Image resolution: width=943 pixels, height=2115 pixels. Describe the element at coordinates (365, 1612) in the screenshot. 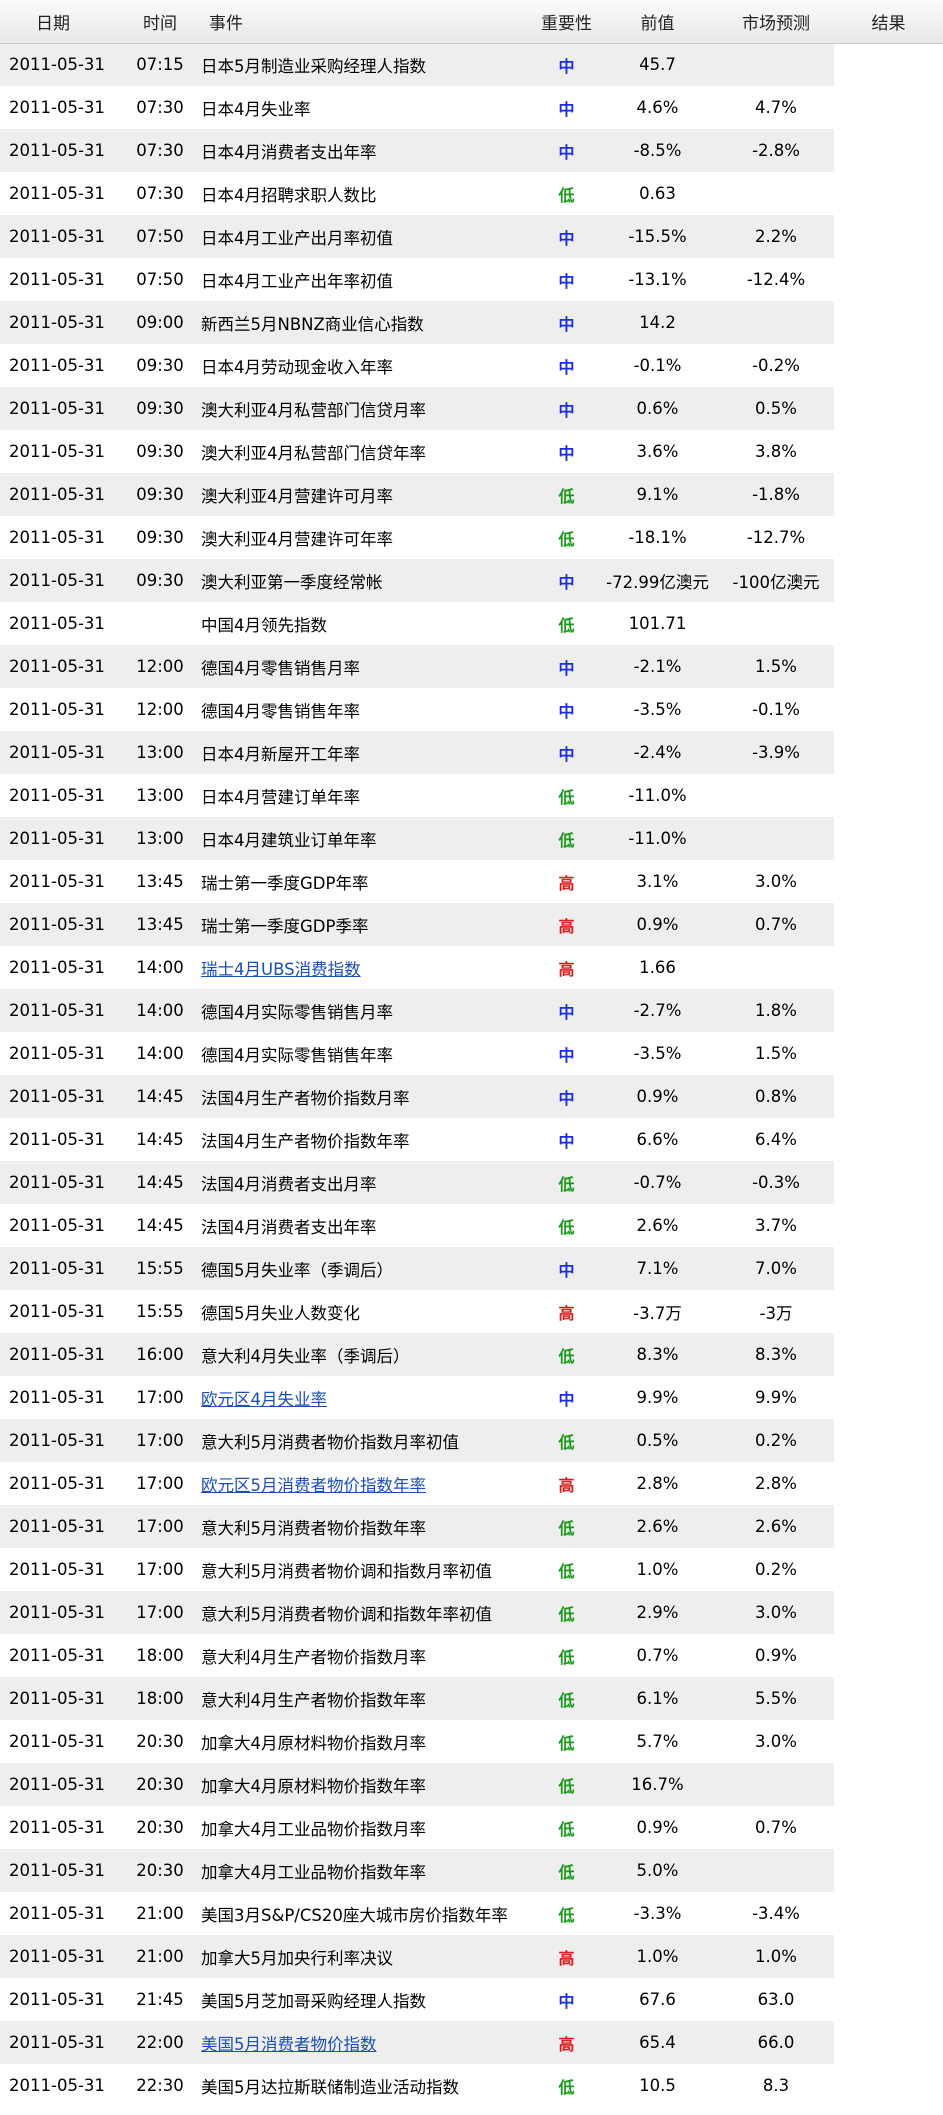

I see `event-cell: 意大利5月消费者物价调和指数年率初值` at that location.